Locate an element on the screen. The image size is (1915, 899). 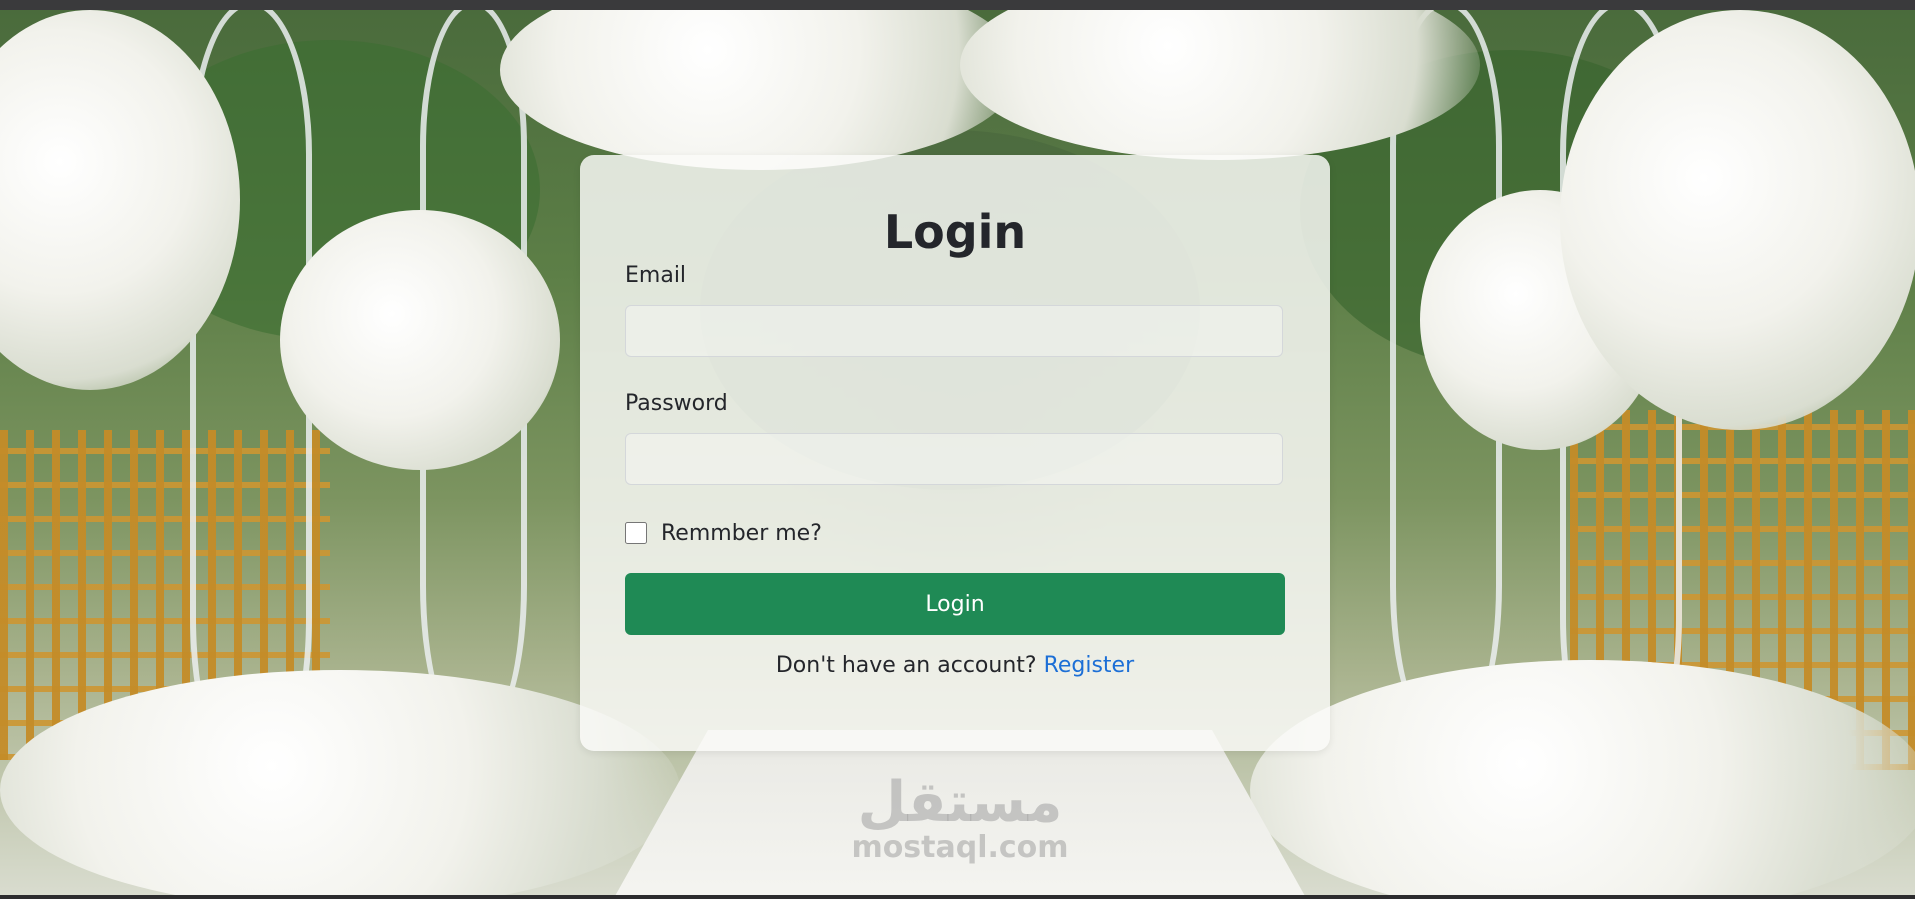
register-link: Register is located at coordinates (1089, 665).